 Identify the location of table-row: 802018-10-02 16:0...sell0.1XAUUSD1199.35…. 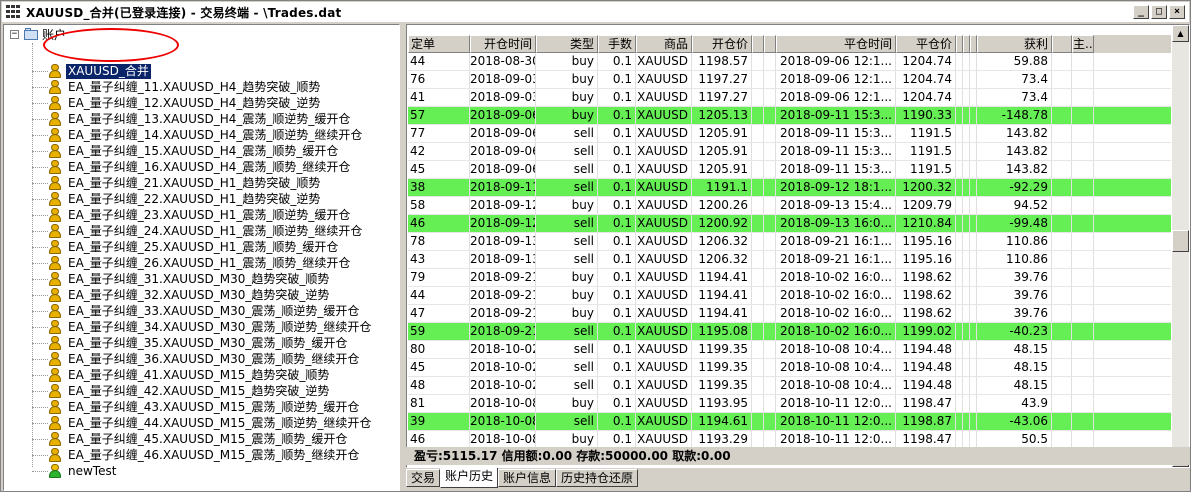
(789, 350).